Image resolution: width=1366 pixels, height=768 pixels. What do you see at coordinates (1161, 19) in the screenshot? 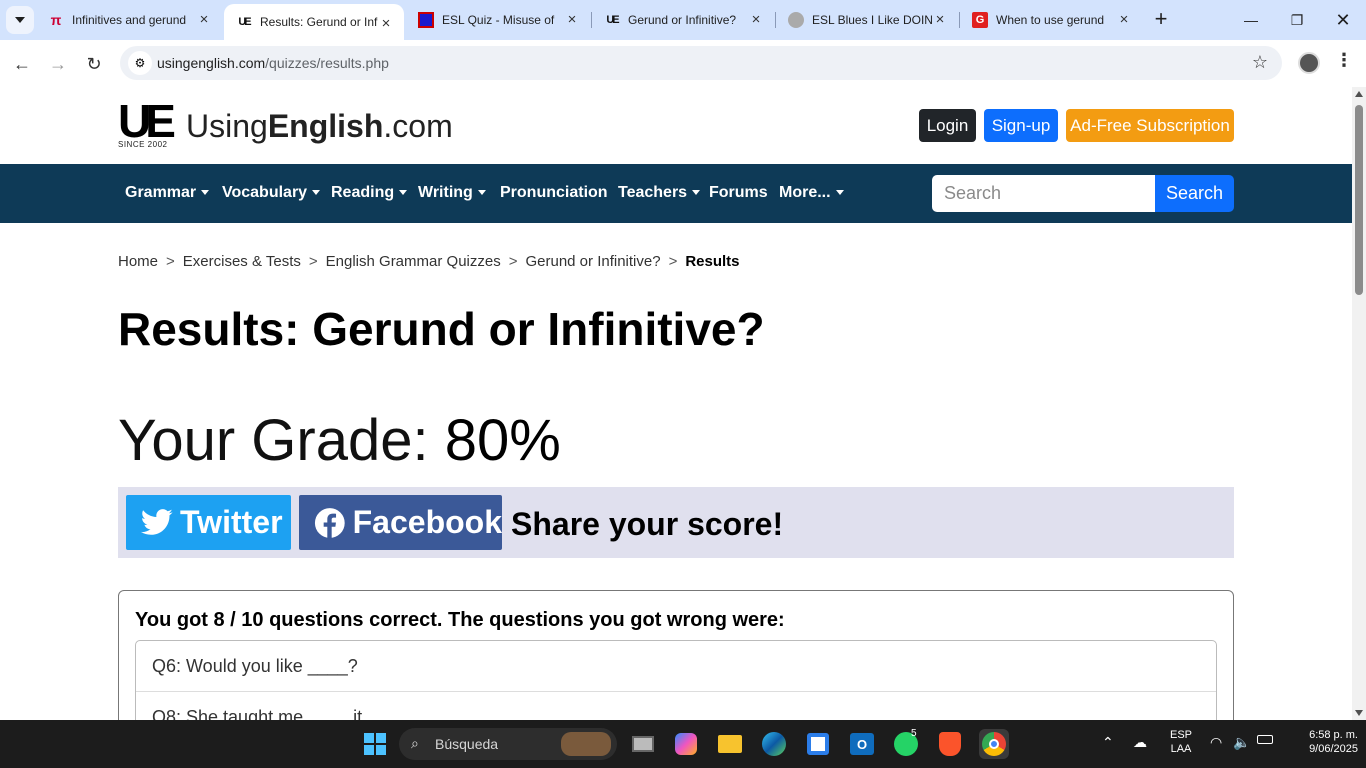
I see `new-tab-icon: +` at bounding box center [1161, 19].